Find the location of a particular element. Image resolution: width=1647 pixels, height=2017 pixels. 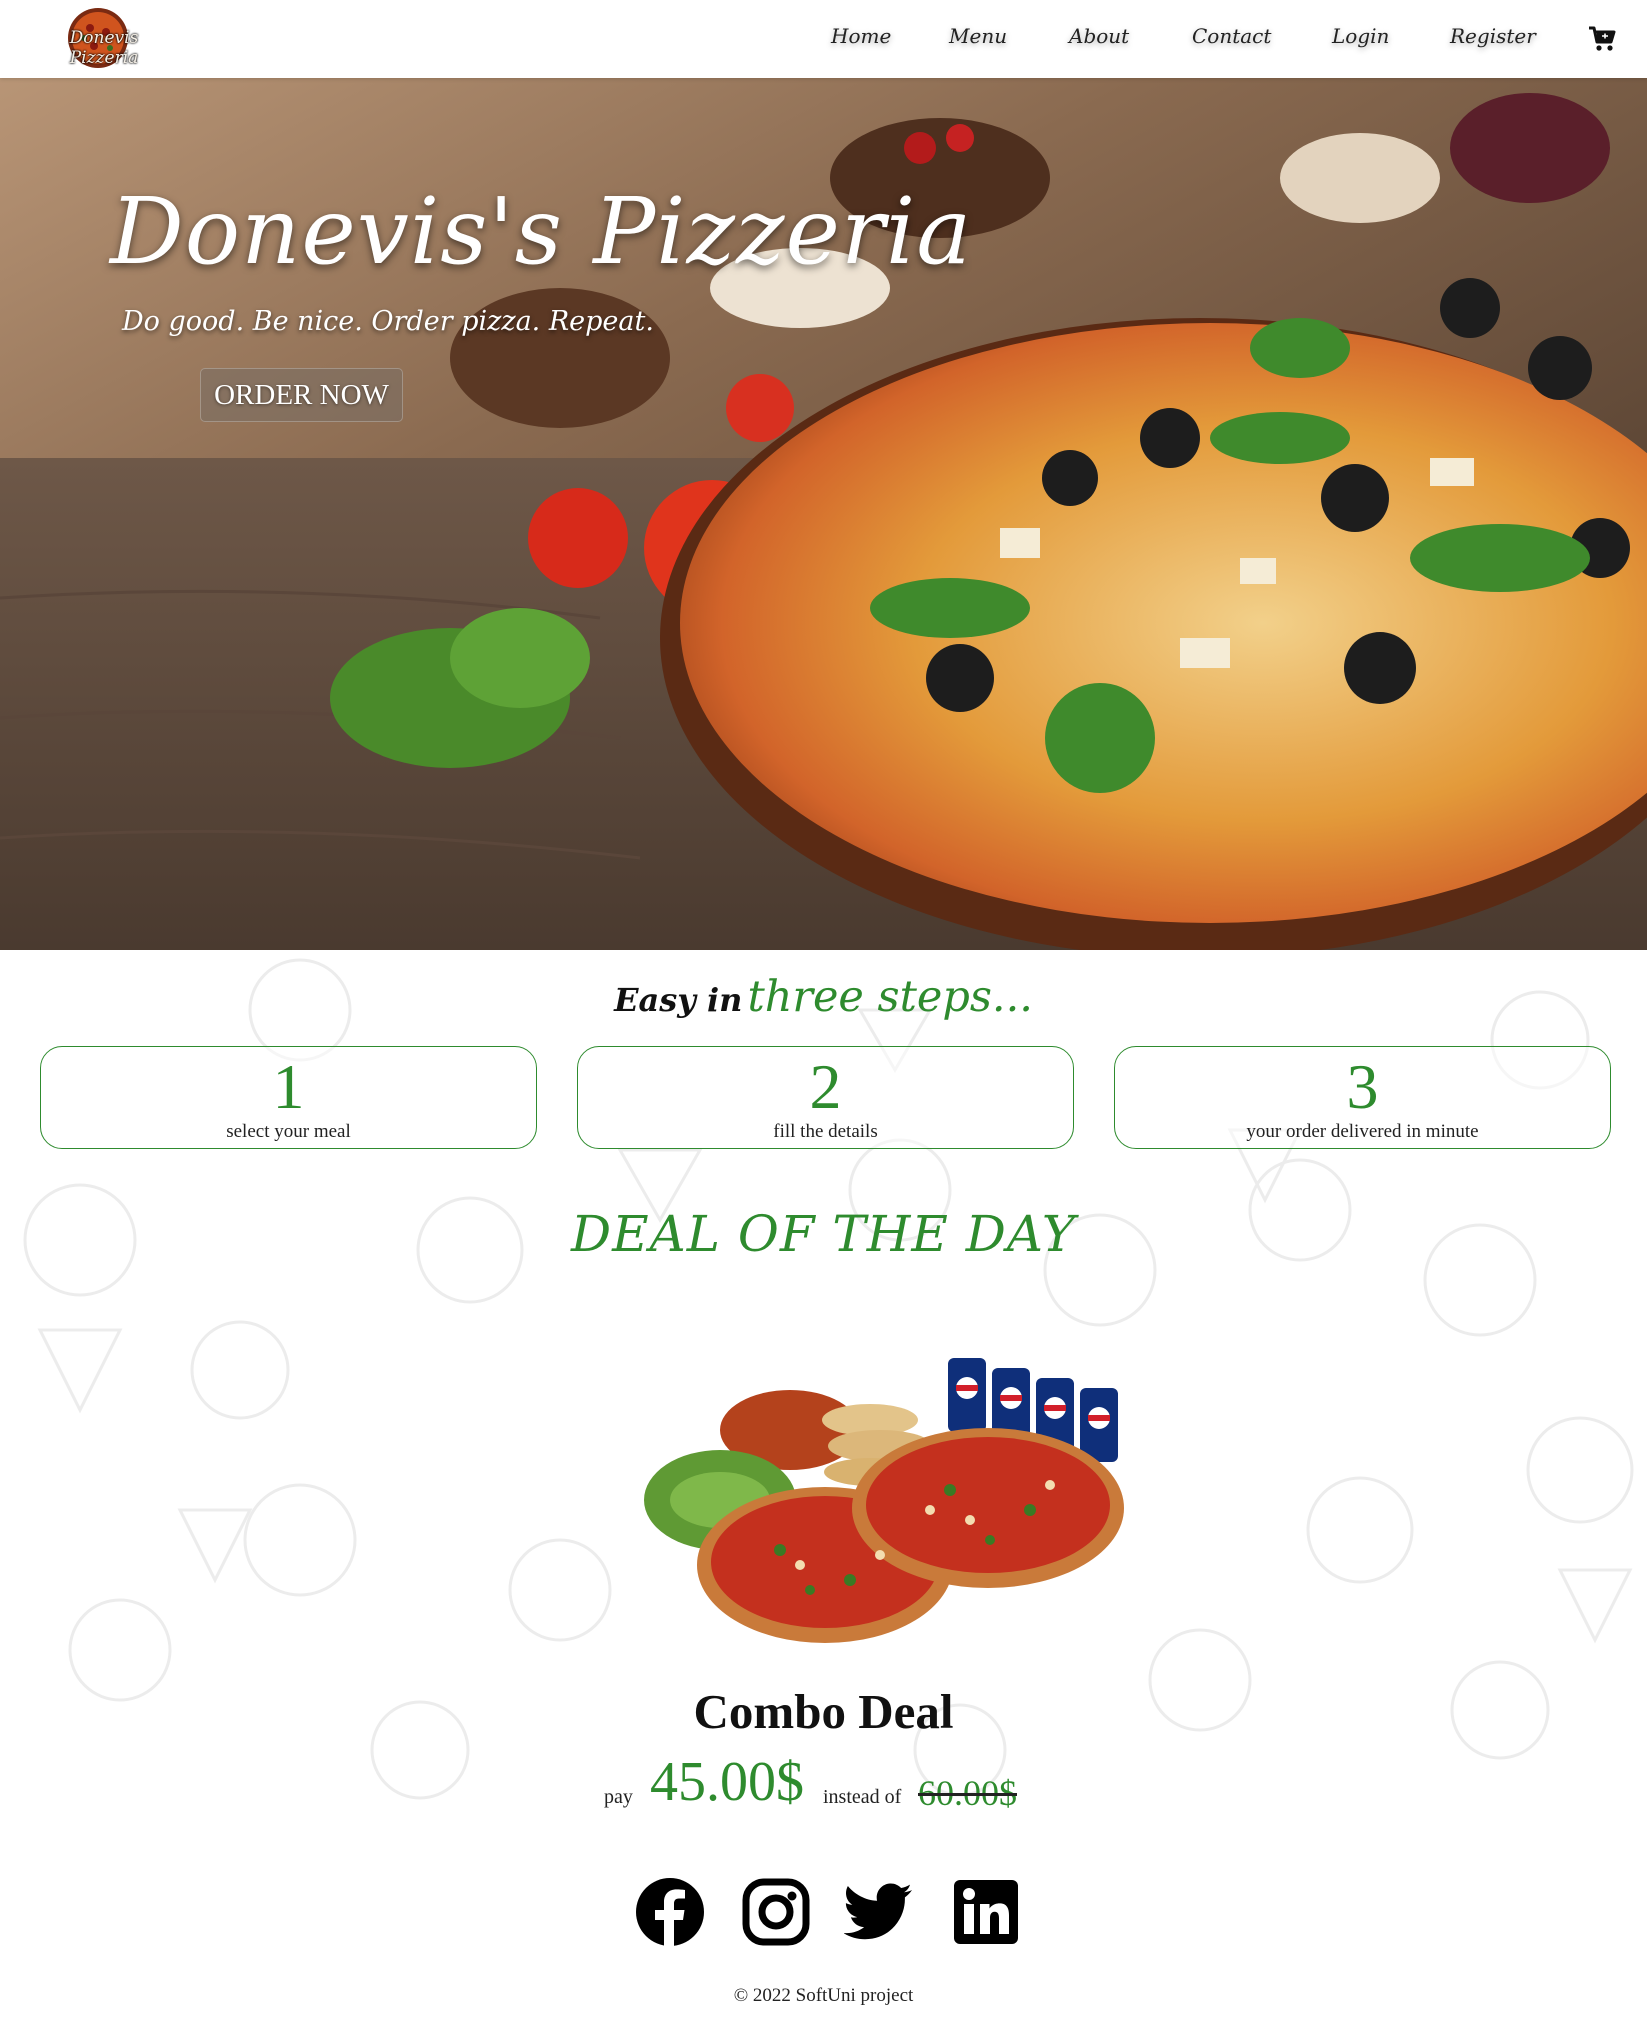

pay-label: pay is located at coordinates (618, 1797).